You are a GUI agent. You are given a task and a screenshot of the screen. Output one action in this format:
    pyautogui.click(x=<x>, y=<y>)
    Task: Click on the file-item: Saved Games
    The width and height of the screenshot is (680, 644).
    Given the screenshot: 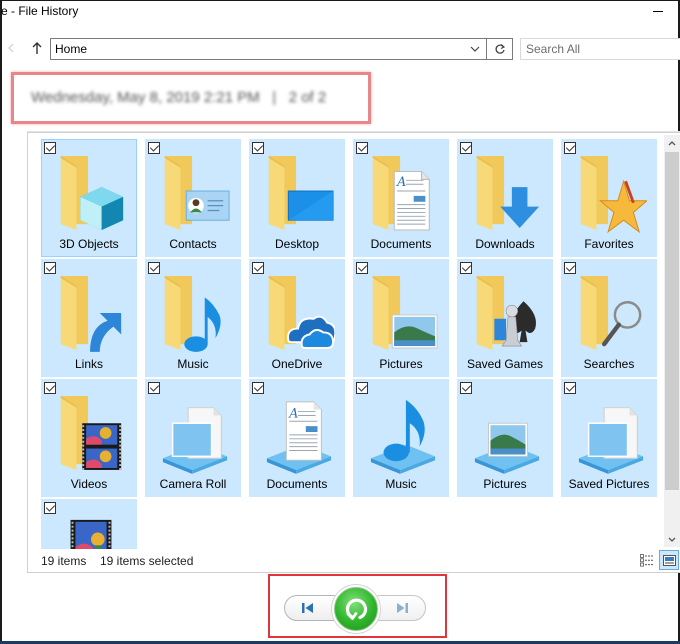 What is the action you would take?
    pyautogui.click(x=505, y=318)
    